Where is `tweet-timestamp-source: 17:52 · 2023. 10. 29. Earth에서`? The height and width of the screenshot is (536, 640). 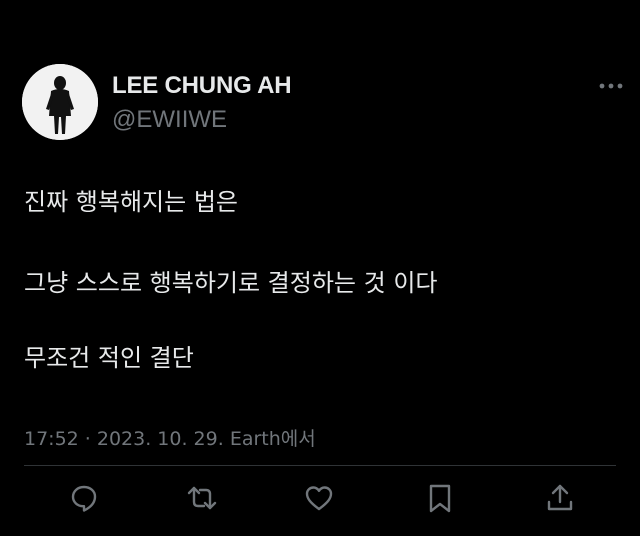 tweet-timestamp-source: 17:52 · 2023. 10. 29. Earth에서 is located at coordinates (170, 439).